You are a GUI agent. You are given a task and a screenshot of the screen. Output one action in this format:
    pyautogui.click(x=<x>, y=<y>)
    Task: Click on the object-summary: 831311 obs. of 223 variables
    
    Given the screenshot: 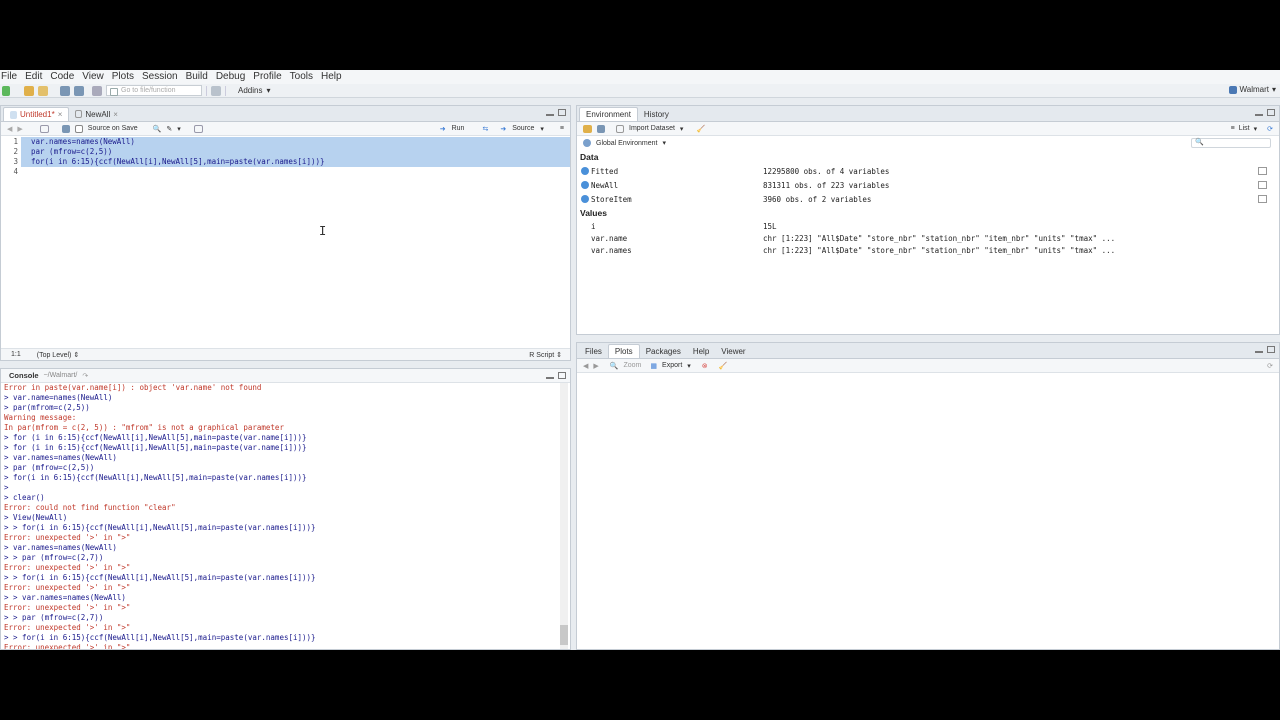 What is the action you would take?
    pyautogui.click(x=826, y=185)
    